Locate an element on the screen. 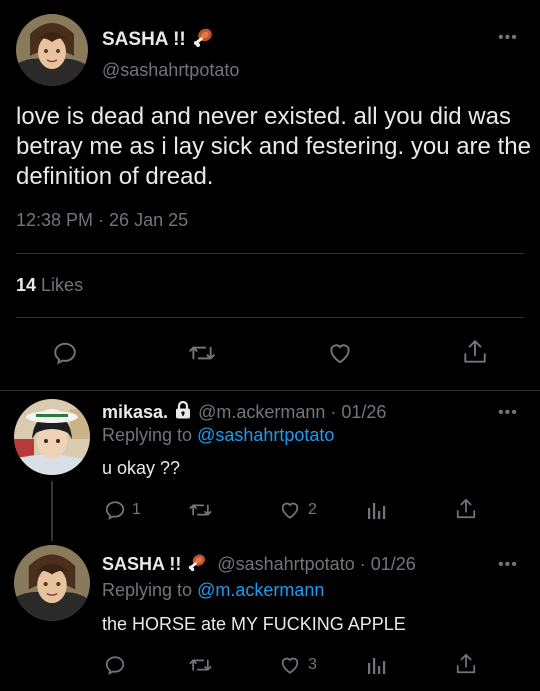  likes-summary: 14 Likes is located at coordinates (49, 285).